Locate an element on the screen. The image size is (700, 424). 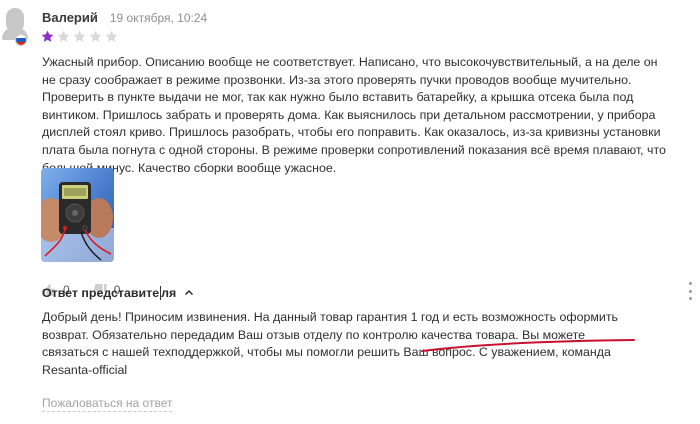
star-icon-filled is located at coordinates (47, 36).